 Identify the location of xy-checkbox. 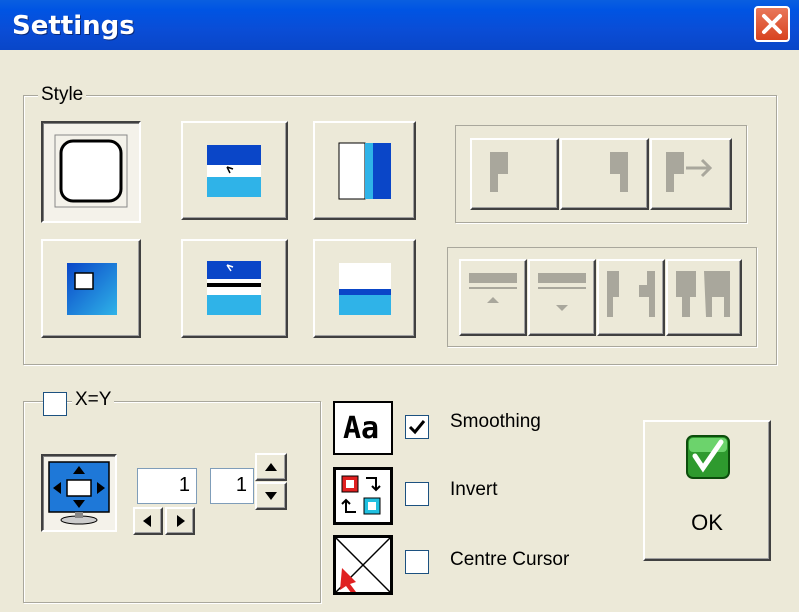
(55, 404).